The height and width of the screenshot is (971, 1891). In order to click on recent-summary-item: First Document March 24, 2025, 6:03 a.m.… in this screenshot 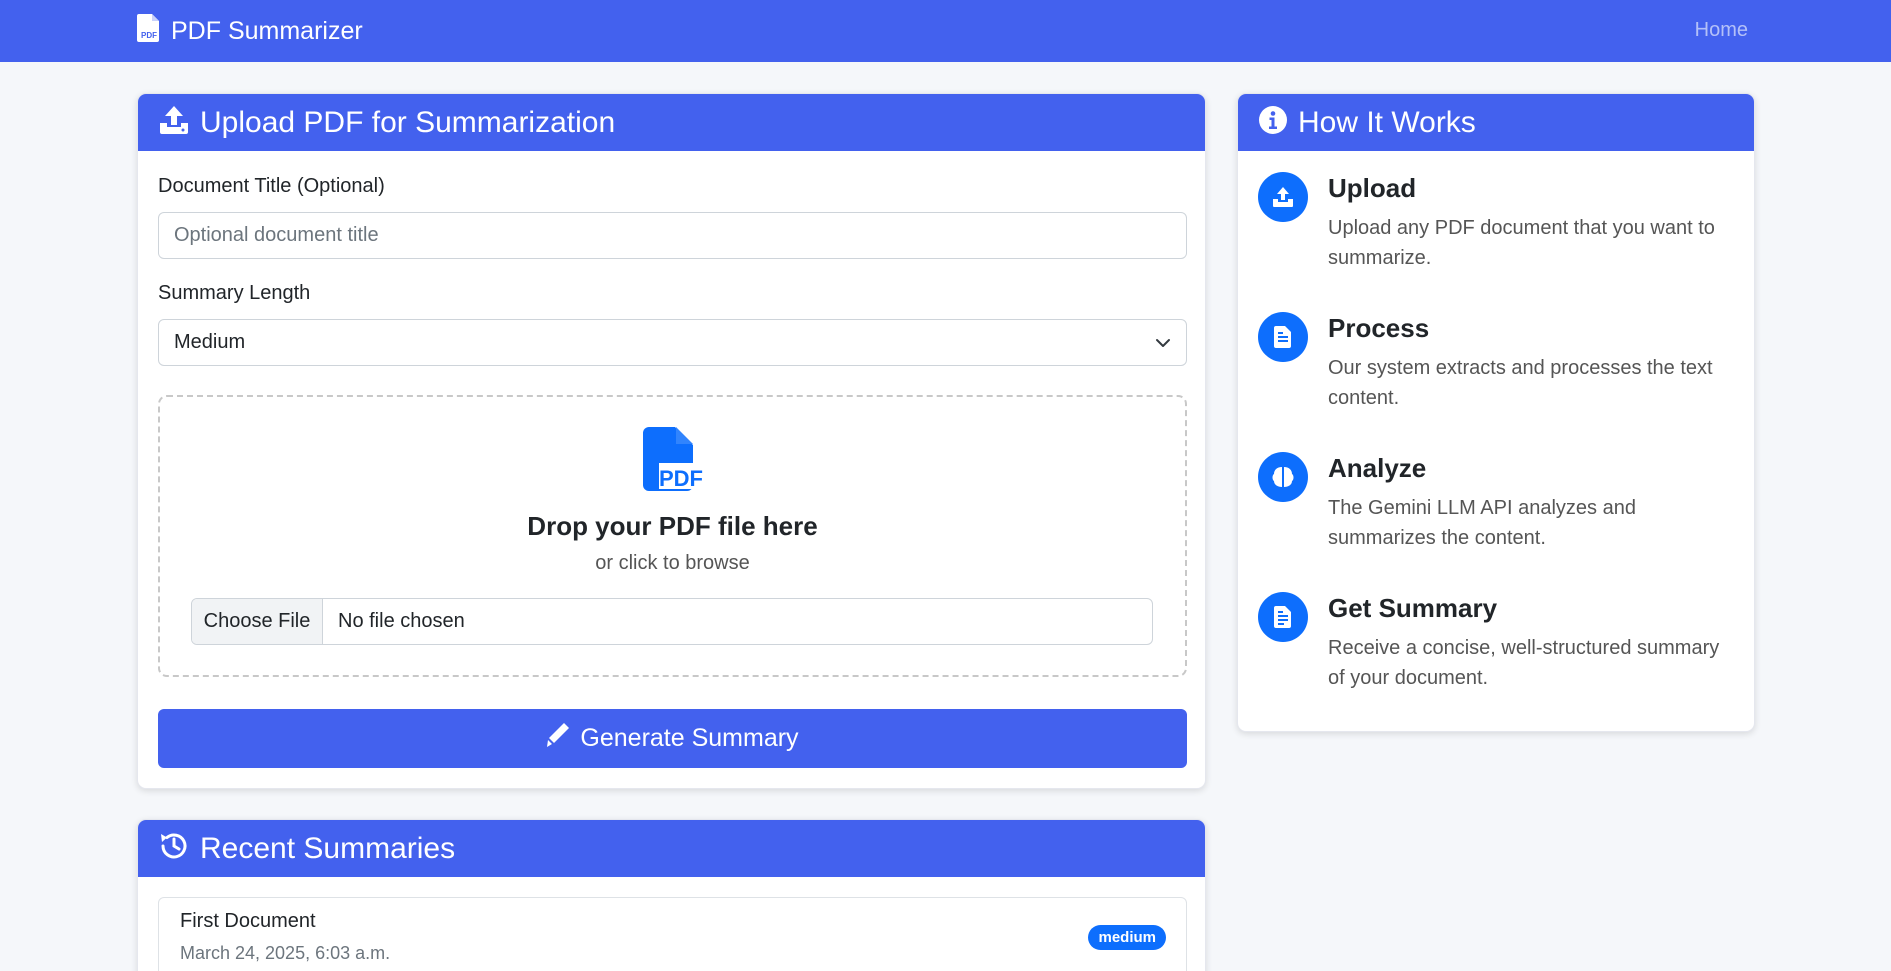, I will do `click(672, 934)`.